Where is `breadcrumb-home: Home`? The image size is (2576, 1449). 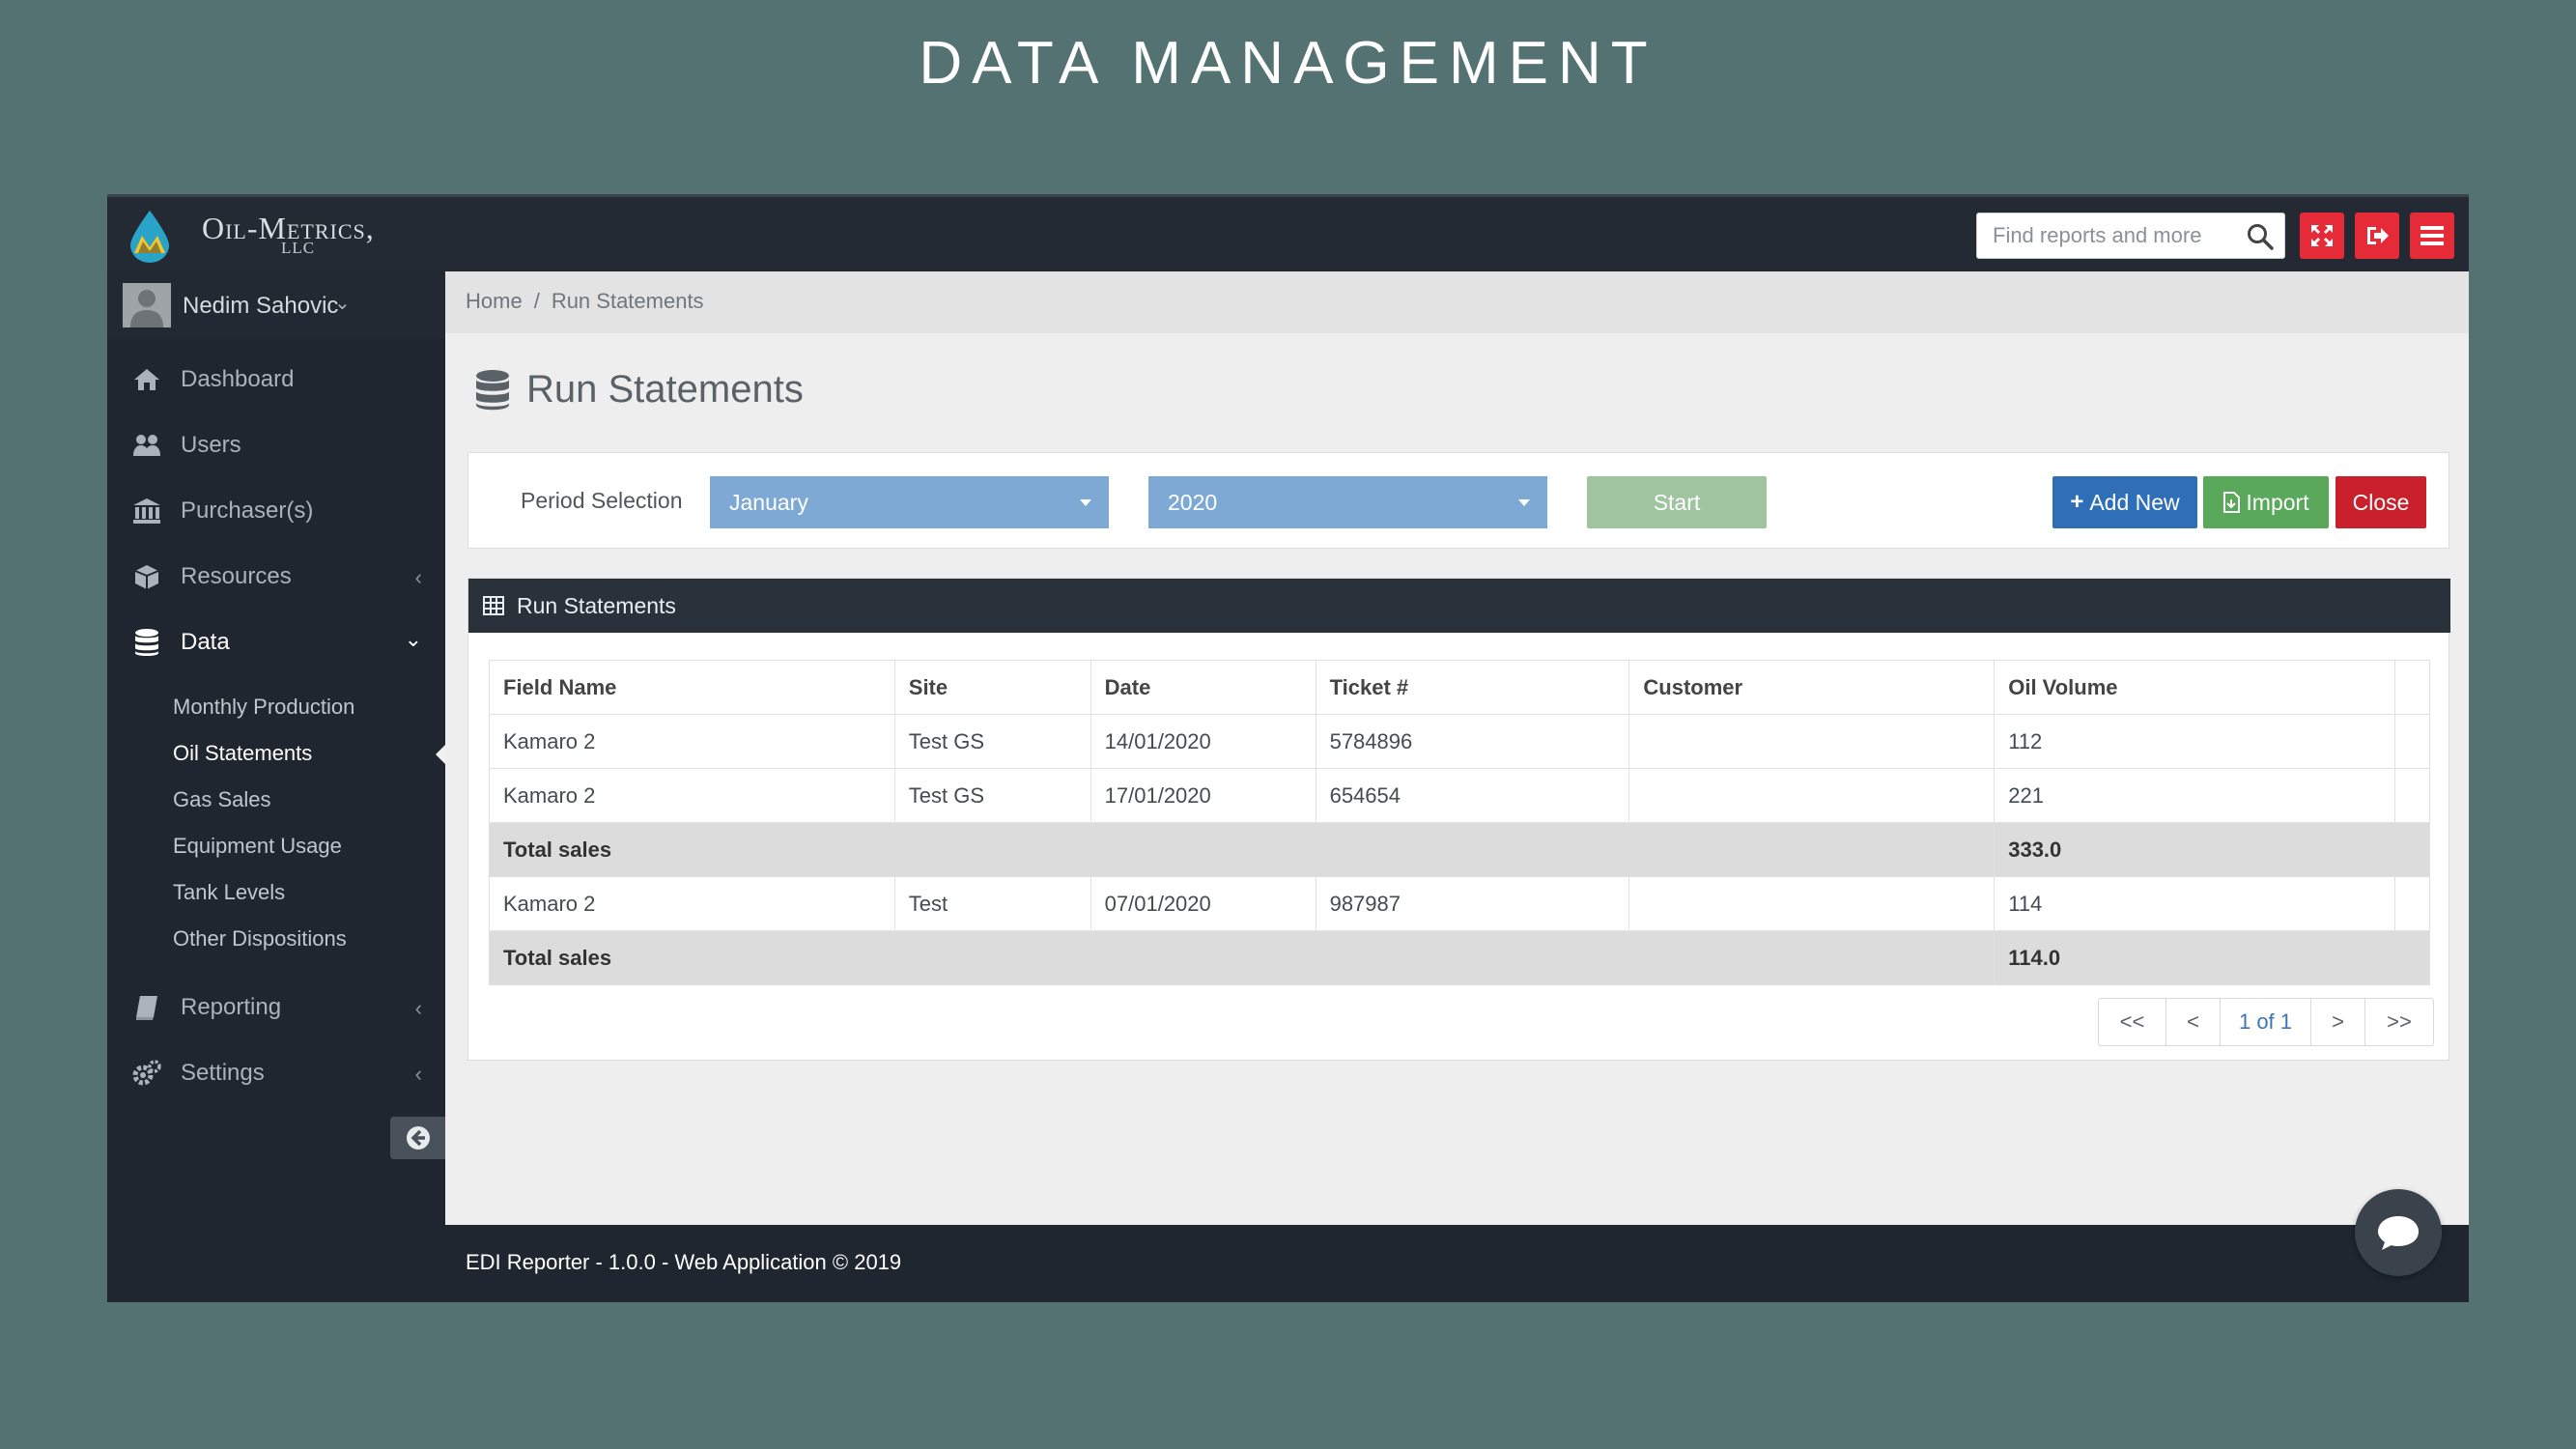
breadcrumb-home: Home is located at coordinates (494, 301).